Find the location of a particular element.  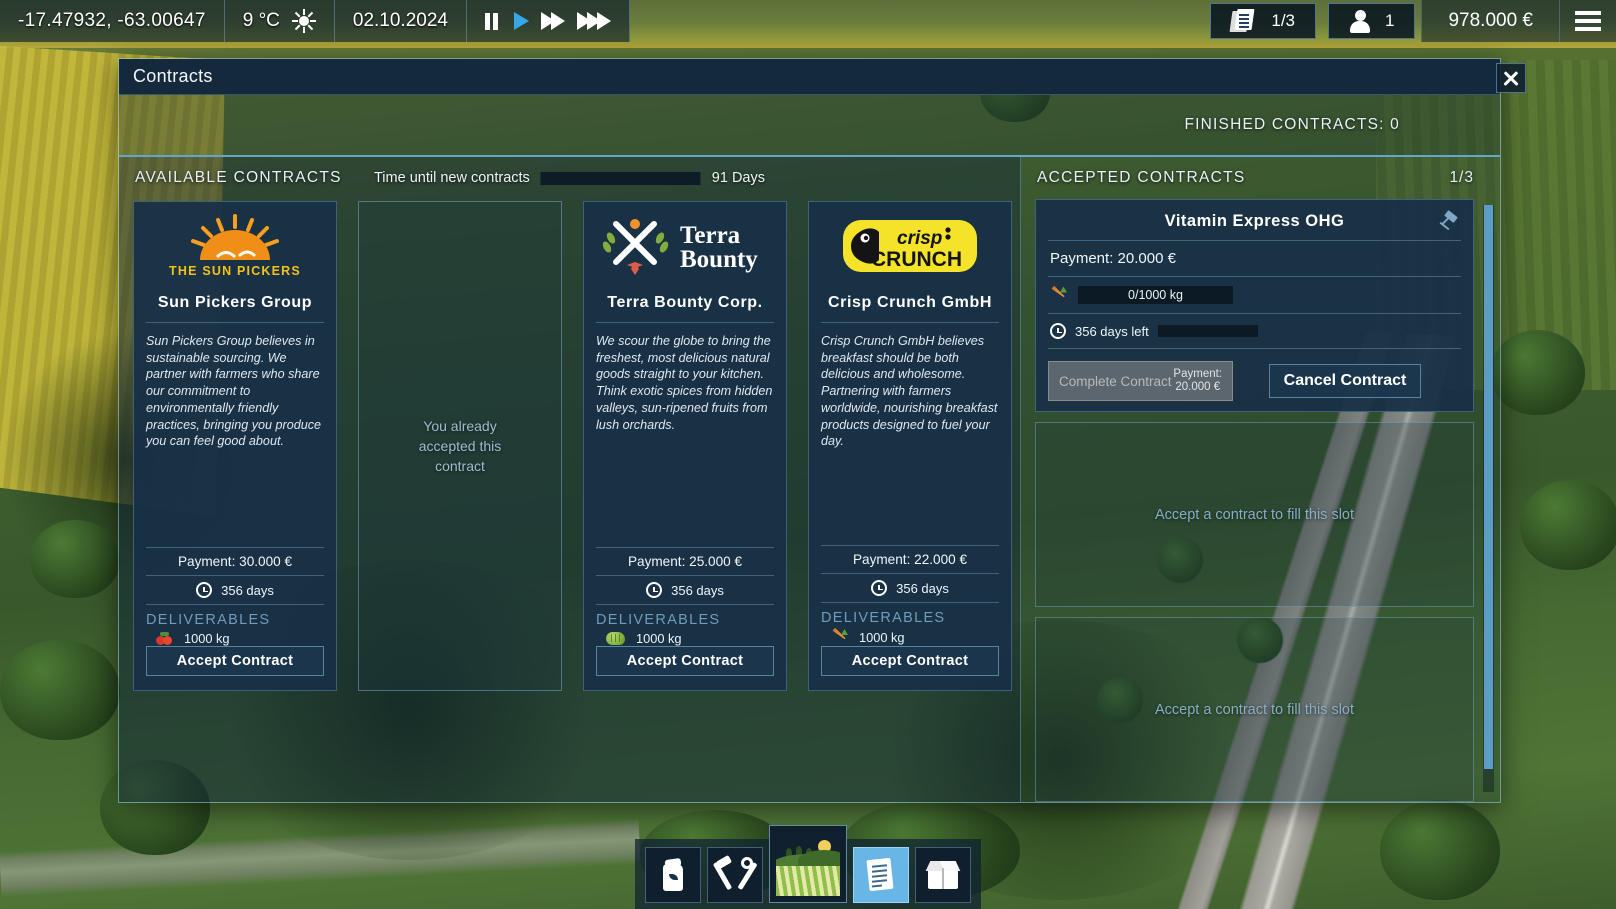

svg-text: Terra is located at coordinates (710, 235).